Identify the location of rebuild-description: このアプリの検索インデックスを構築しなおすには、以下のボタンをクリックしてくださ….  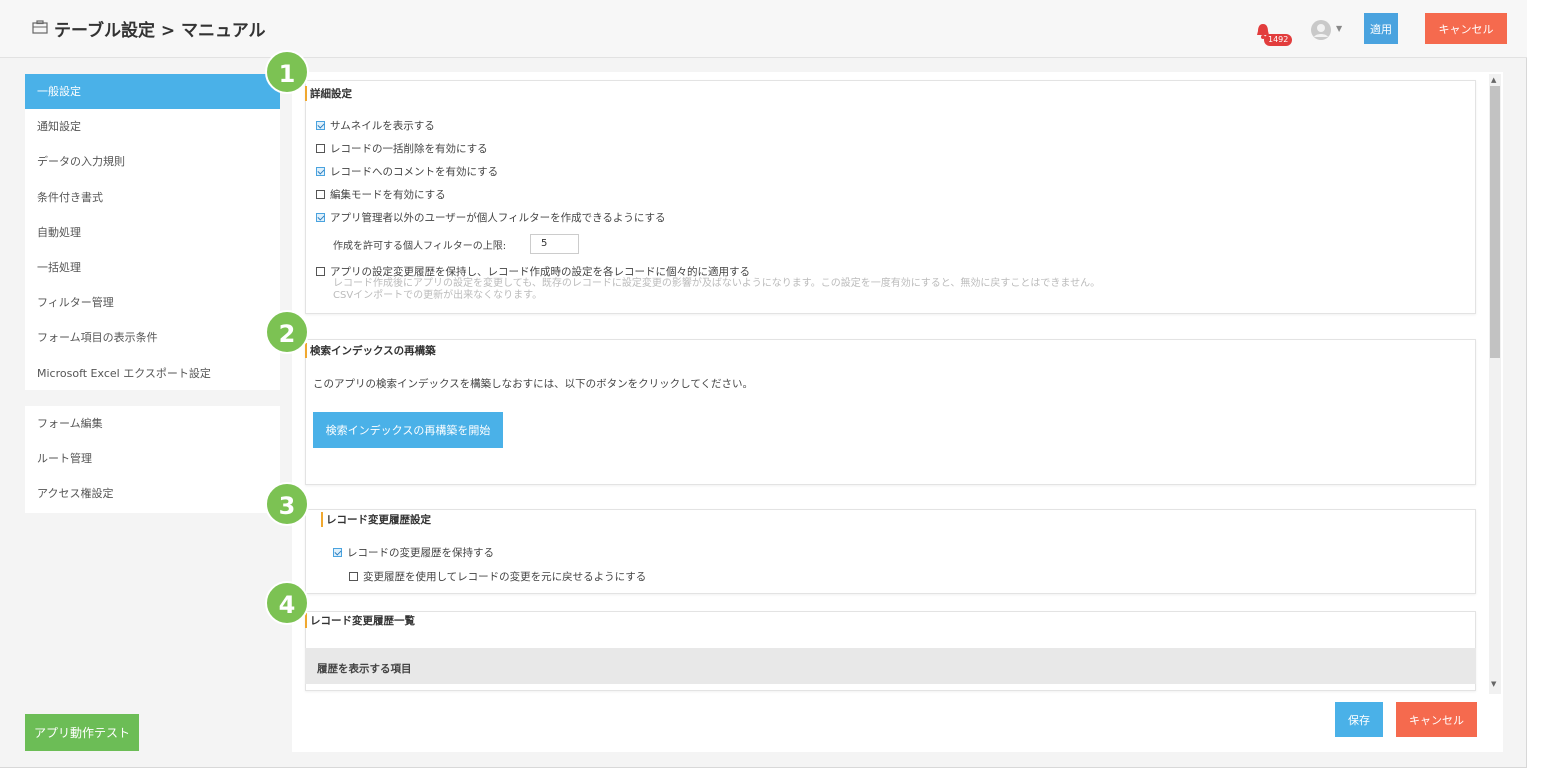
(533, 384).